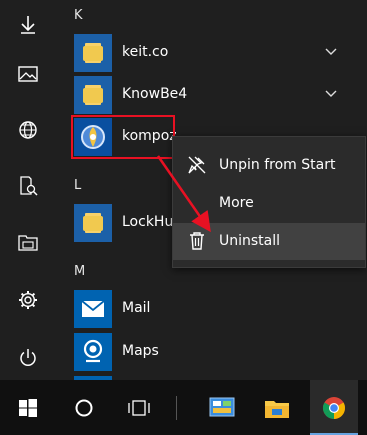 This screenshot has width=367, height=435. I want to click on start-button, so click(27, 407).